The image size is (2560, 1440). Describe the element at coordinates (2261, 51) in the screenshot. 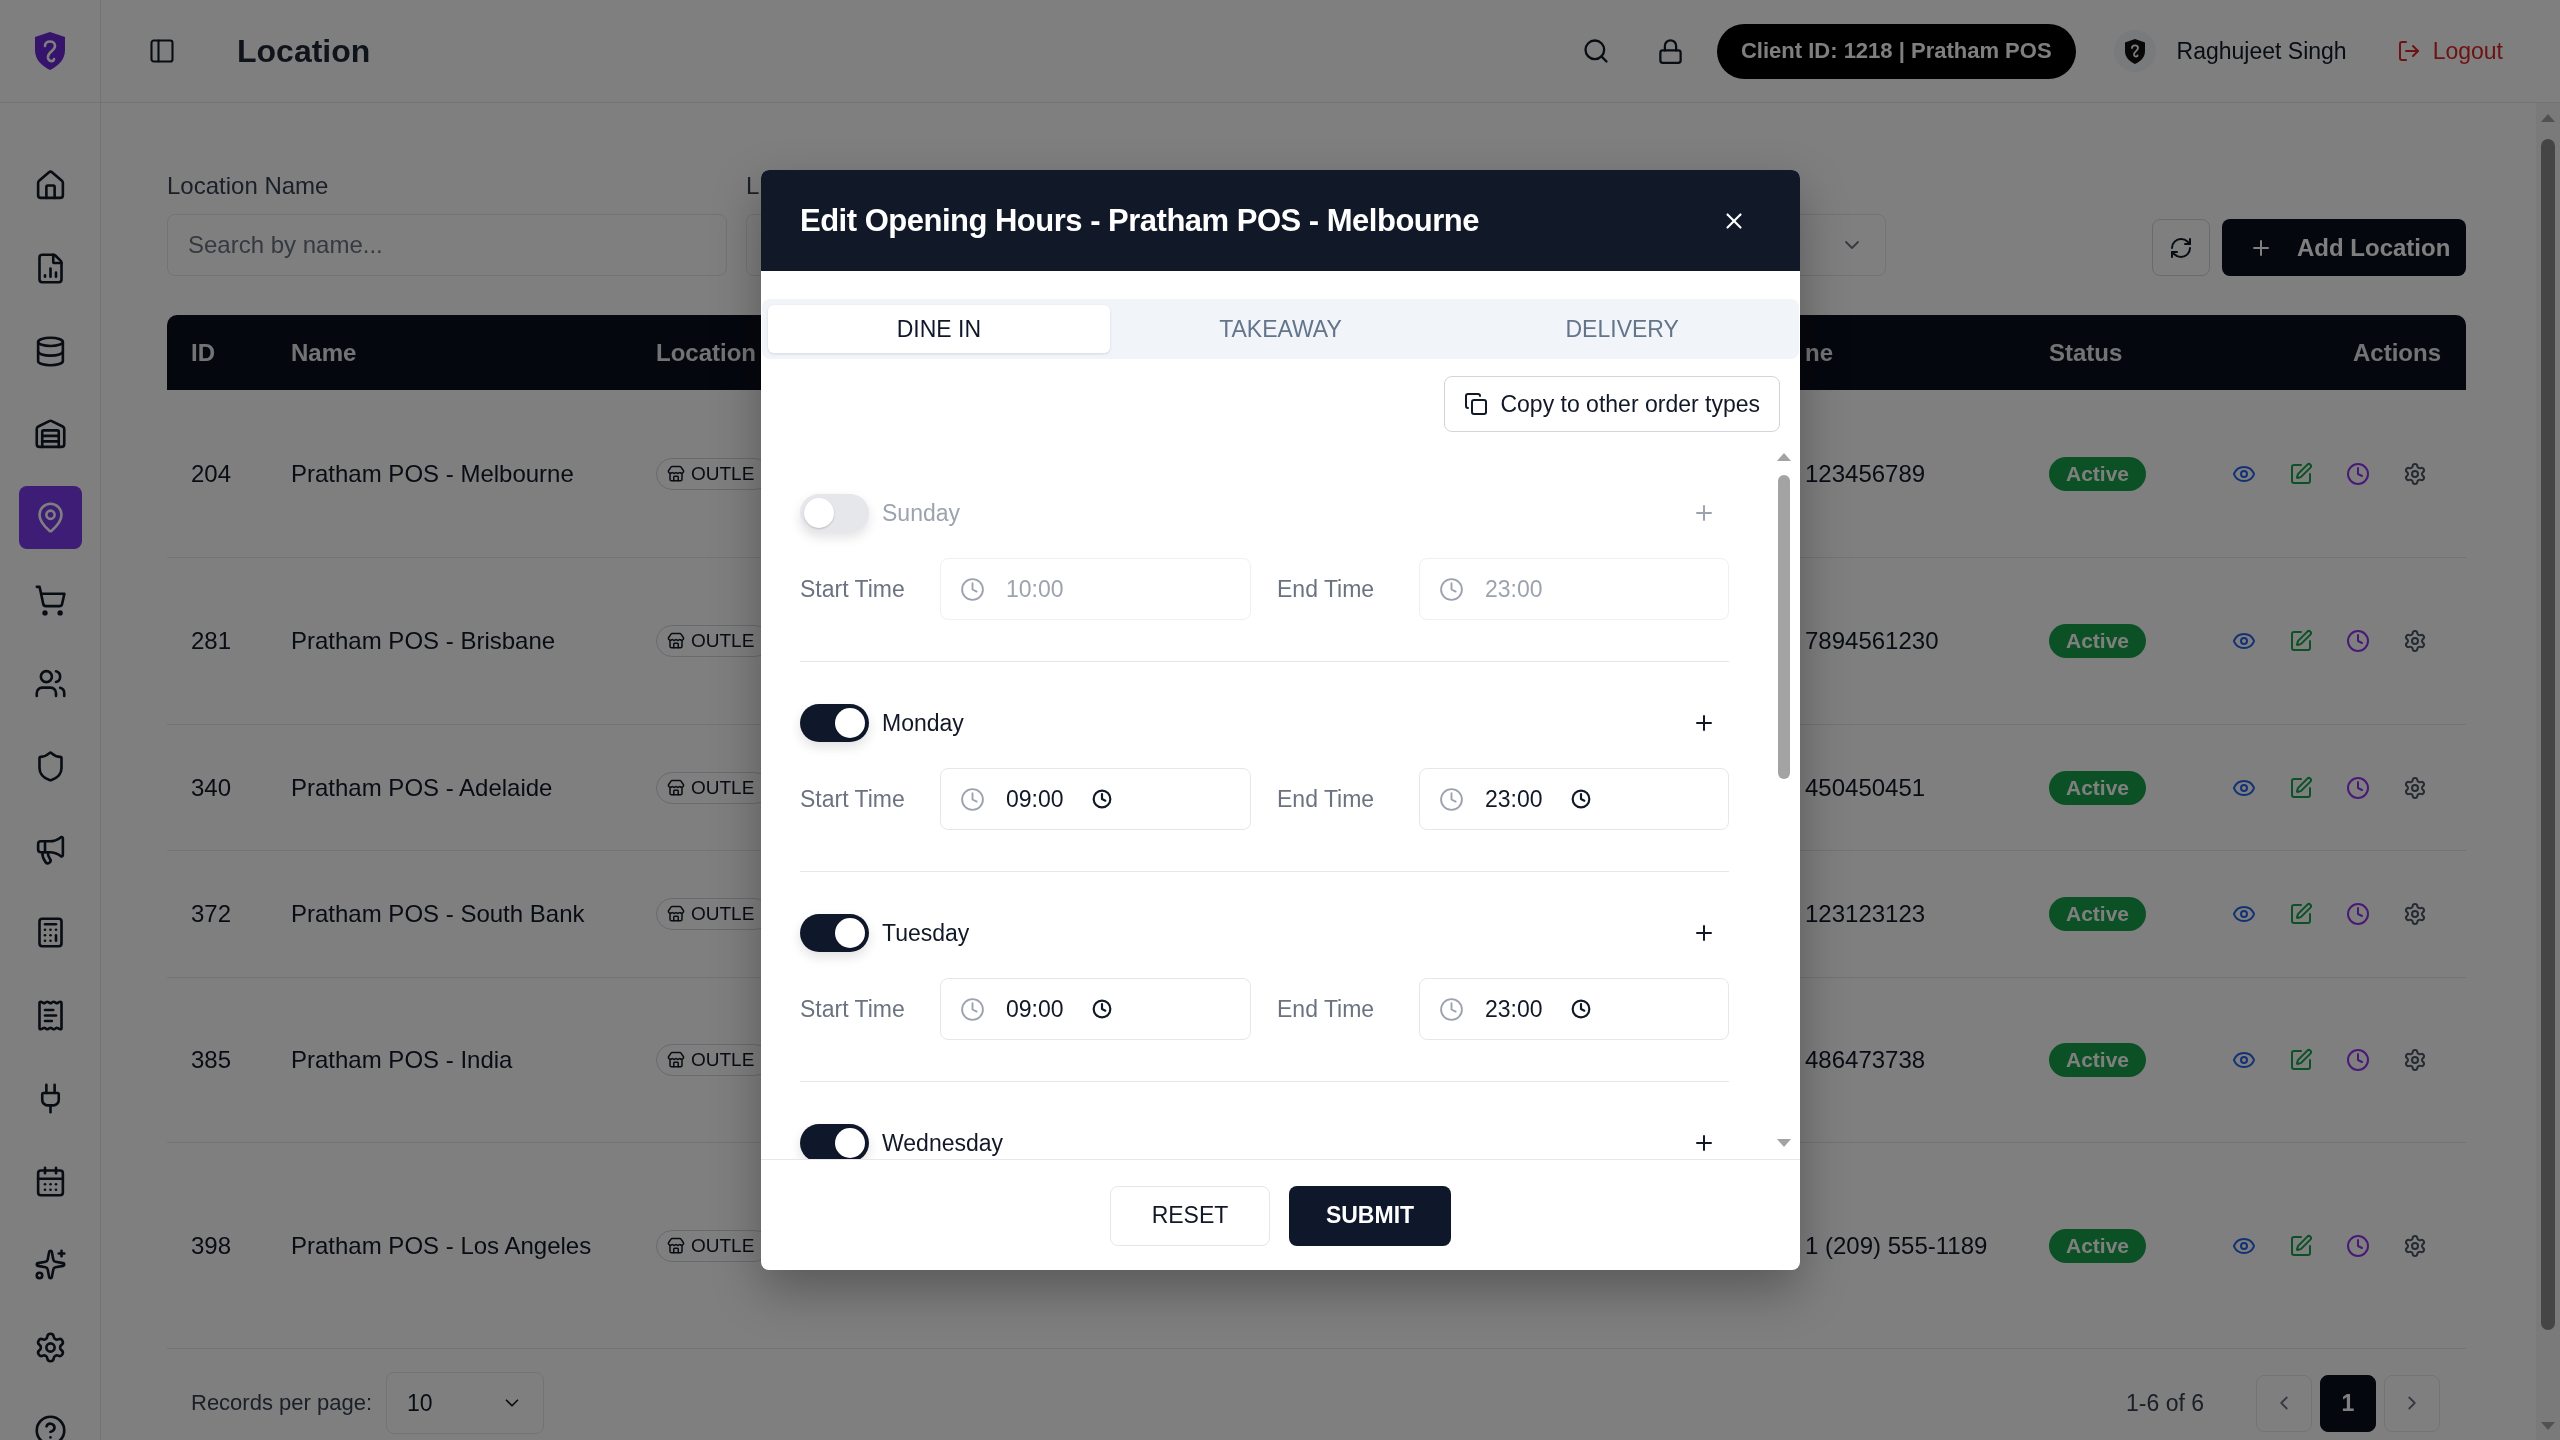

I see `user-name: Raghujeet Singh` at that location.